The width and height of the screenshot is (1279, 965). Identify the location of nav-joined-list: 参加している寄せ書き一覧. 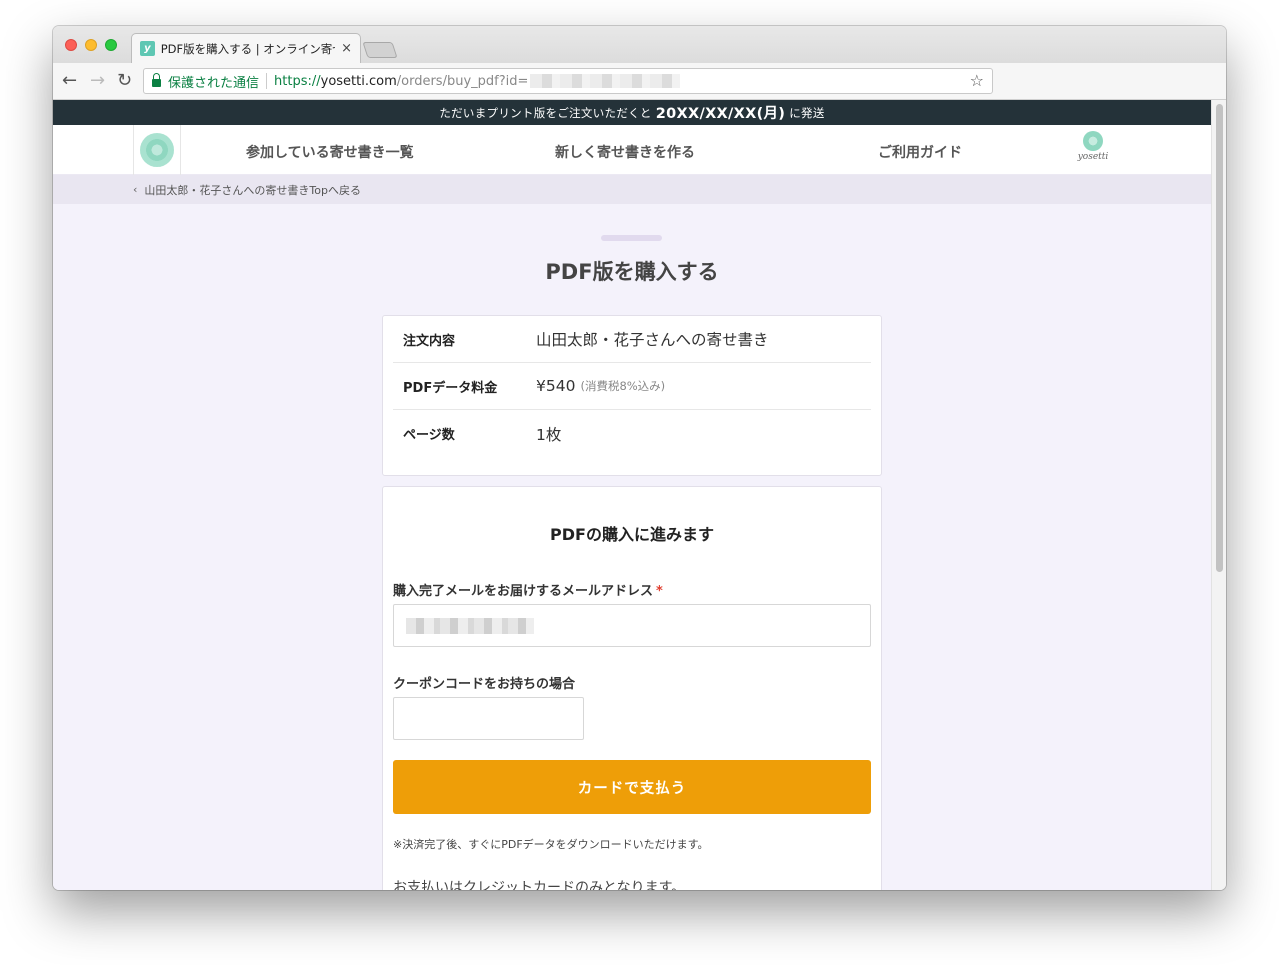
(330, 152).